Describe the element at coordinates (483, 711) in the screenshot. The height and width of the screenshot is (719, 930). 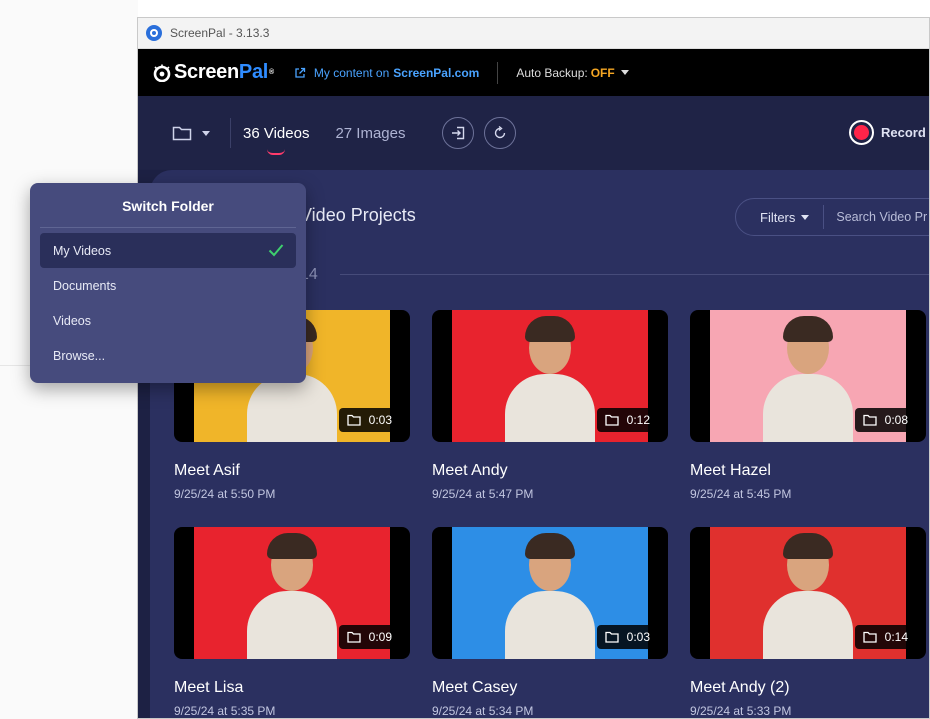
I see `video-date: 9/25/24 at 5:34 PM` at that location.